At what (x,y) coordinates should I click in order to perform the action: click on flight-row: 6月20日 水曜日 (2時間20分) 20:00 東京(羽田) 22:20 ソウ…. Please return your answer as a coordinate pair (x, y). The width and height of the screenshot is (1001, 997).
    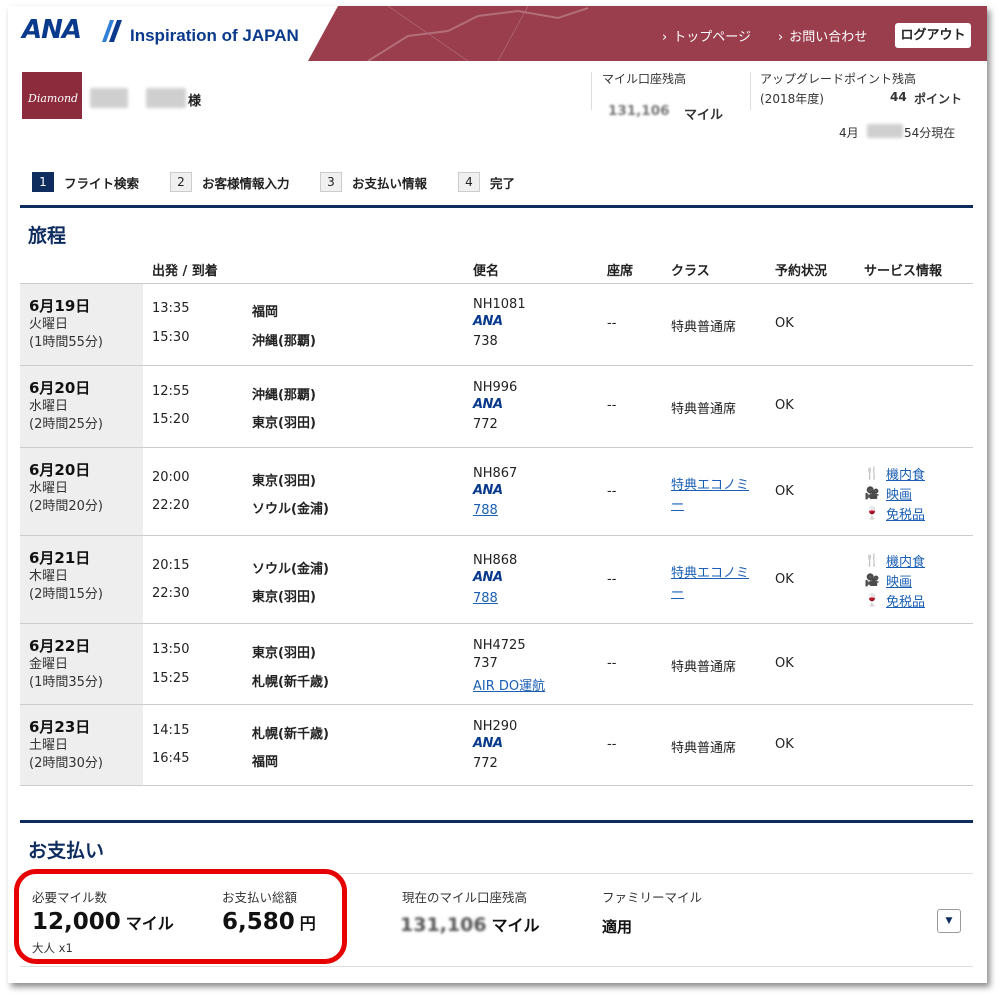
    Looking at the image, I should click on (496, 491).